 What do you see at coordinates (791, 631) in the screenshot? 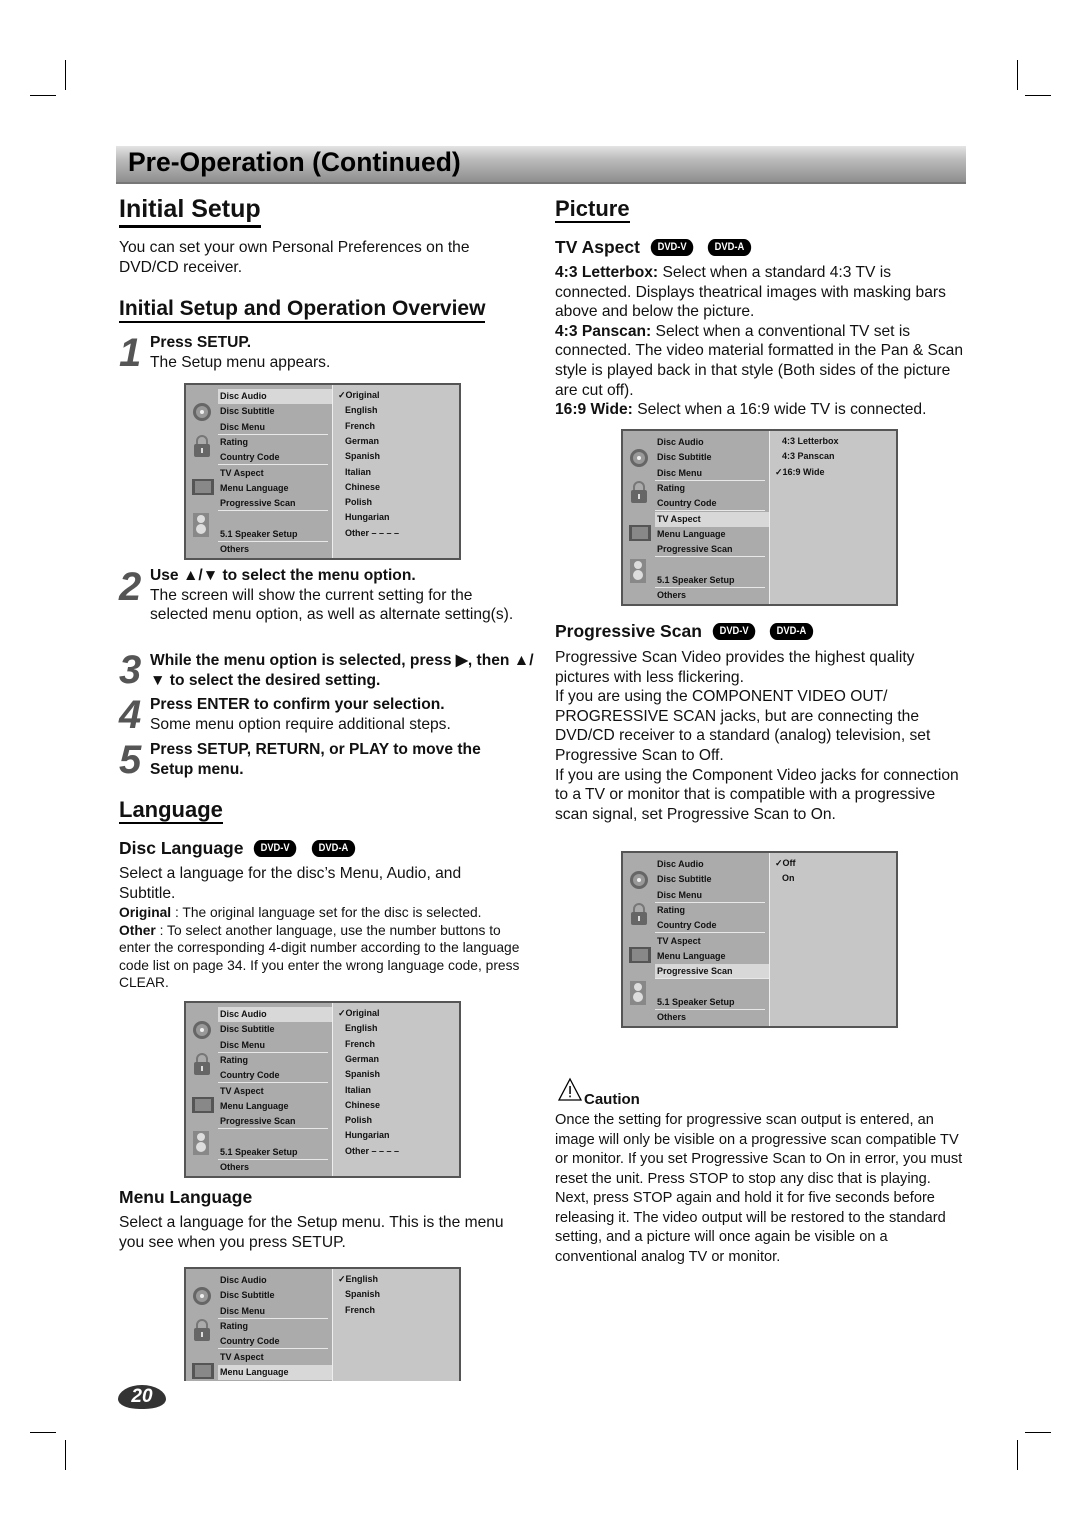
I see `dvd-a-badge: DVD-A` at bounding box center [791, 631].